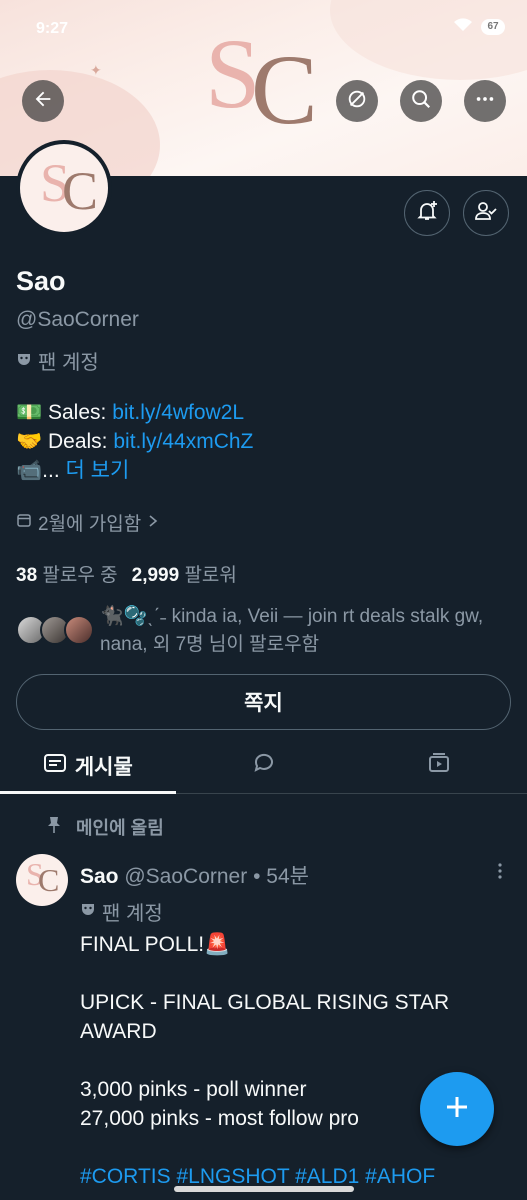 Image resolution: width=527 pixels, height=1200 pixels. What do you see at coordinates (41, 281) in the screenshot?
I see `profile-name: Sao` at bounding box center [41, 281].